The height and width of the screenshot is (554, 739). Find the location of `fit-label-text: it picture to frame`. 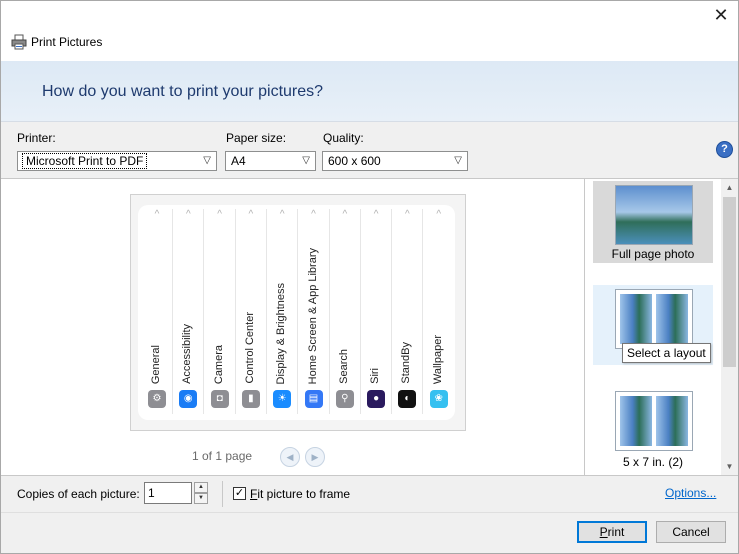

fit-label-text: it picture to frame is located at coordinates (304, 494).